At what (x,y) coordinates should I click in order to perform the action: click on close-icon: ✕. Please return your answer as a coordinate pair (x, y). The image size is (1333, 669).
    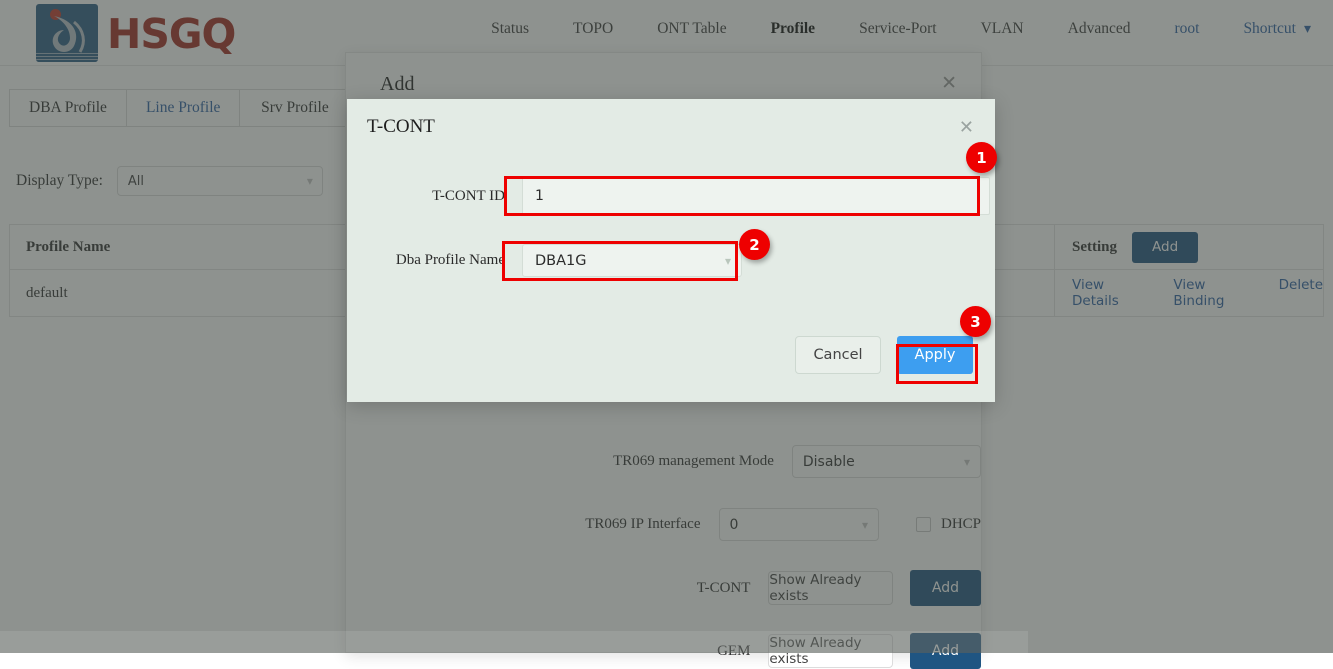
    Looking at the image, I should click on (966, 127).